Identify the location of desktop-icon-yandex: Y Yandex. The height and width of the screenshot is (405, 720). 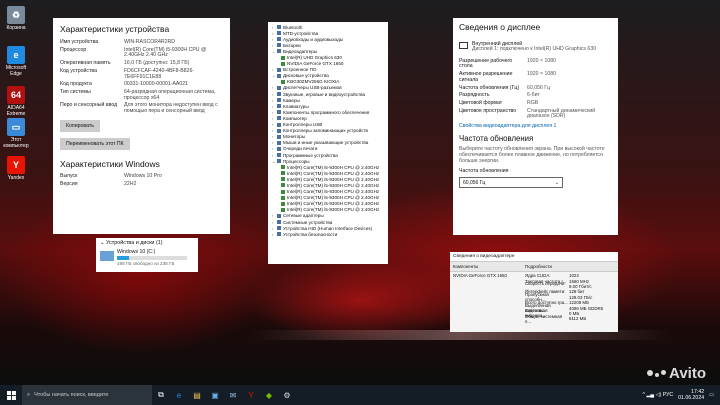
(16, 168).